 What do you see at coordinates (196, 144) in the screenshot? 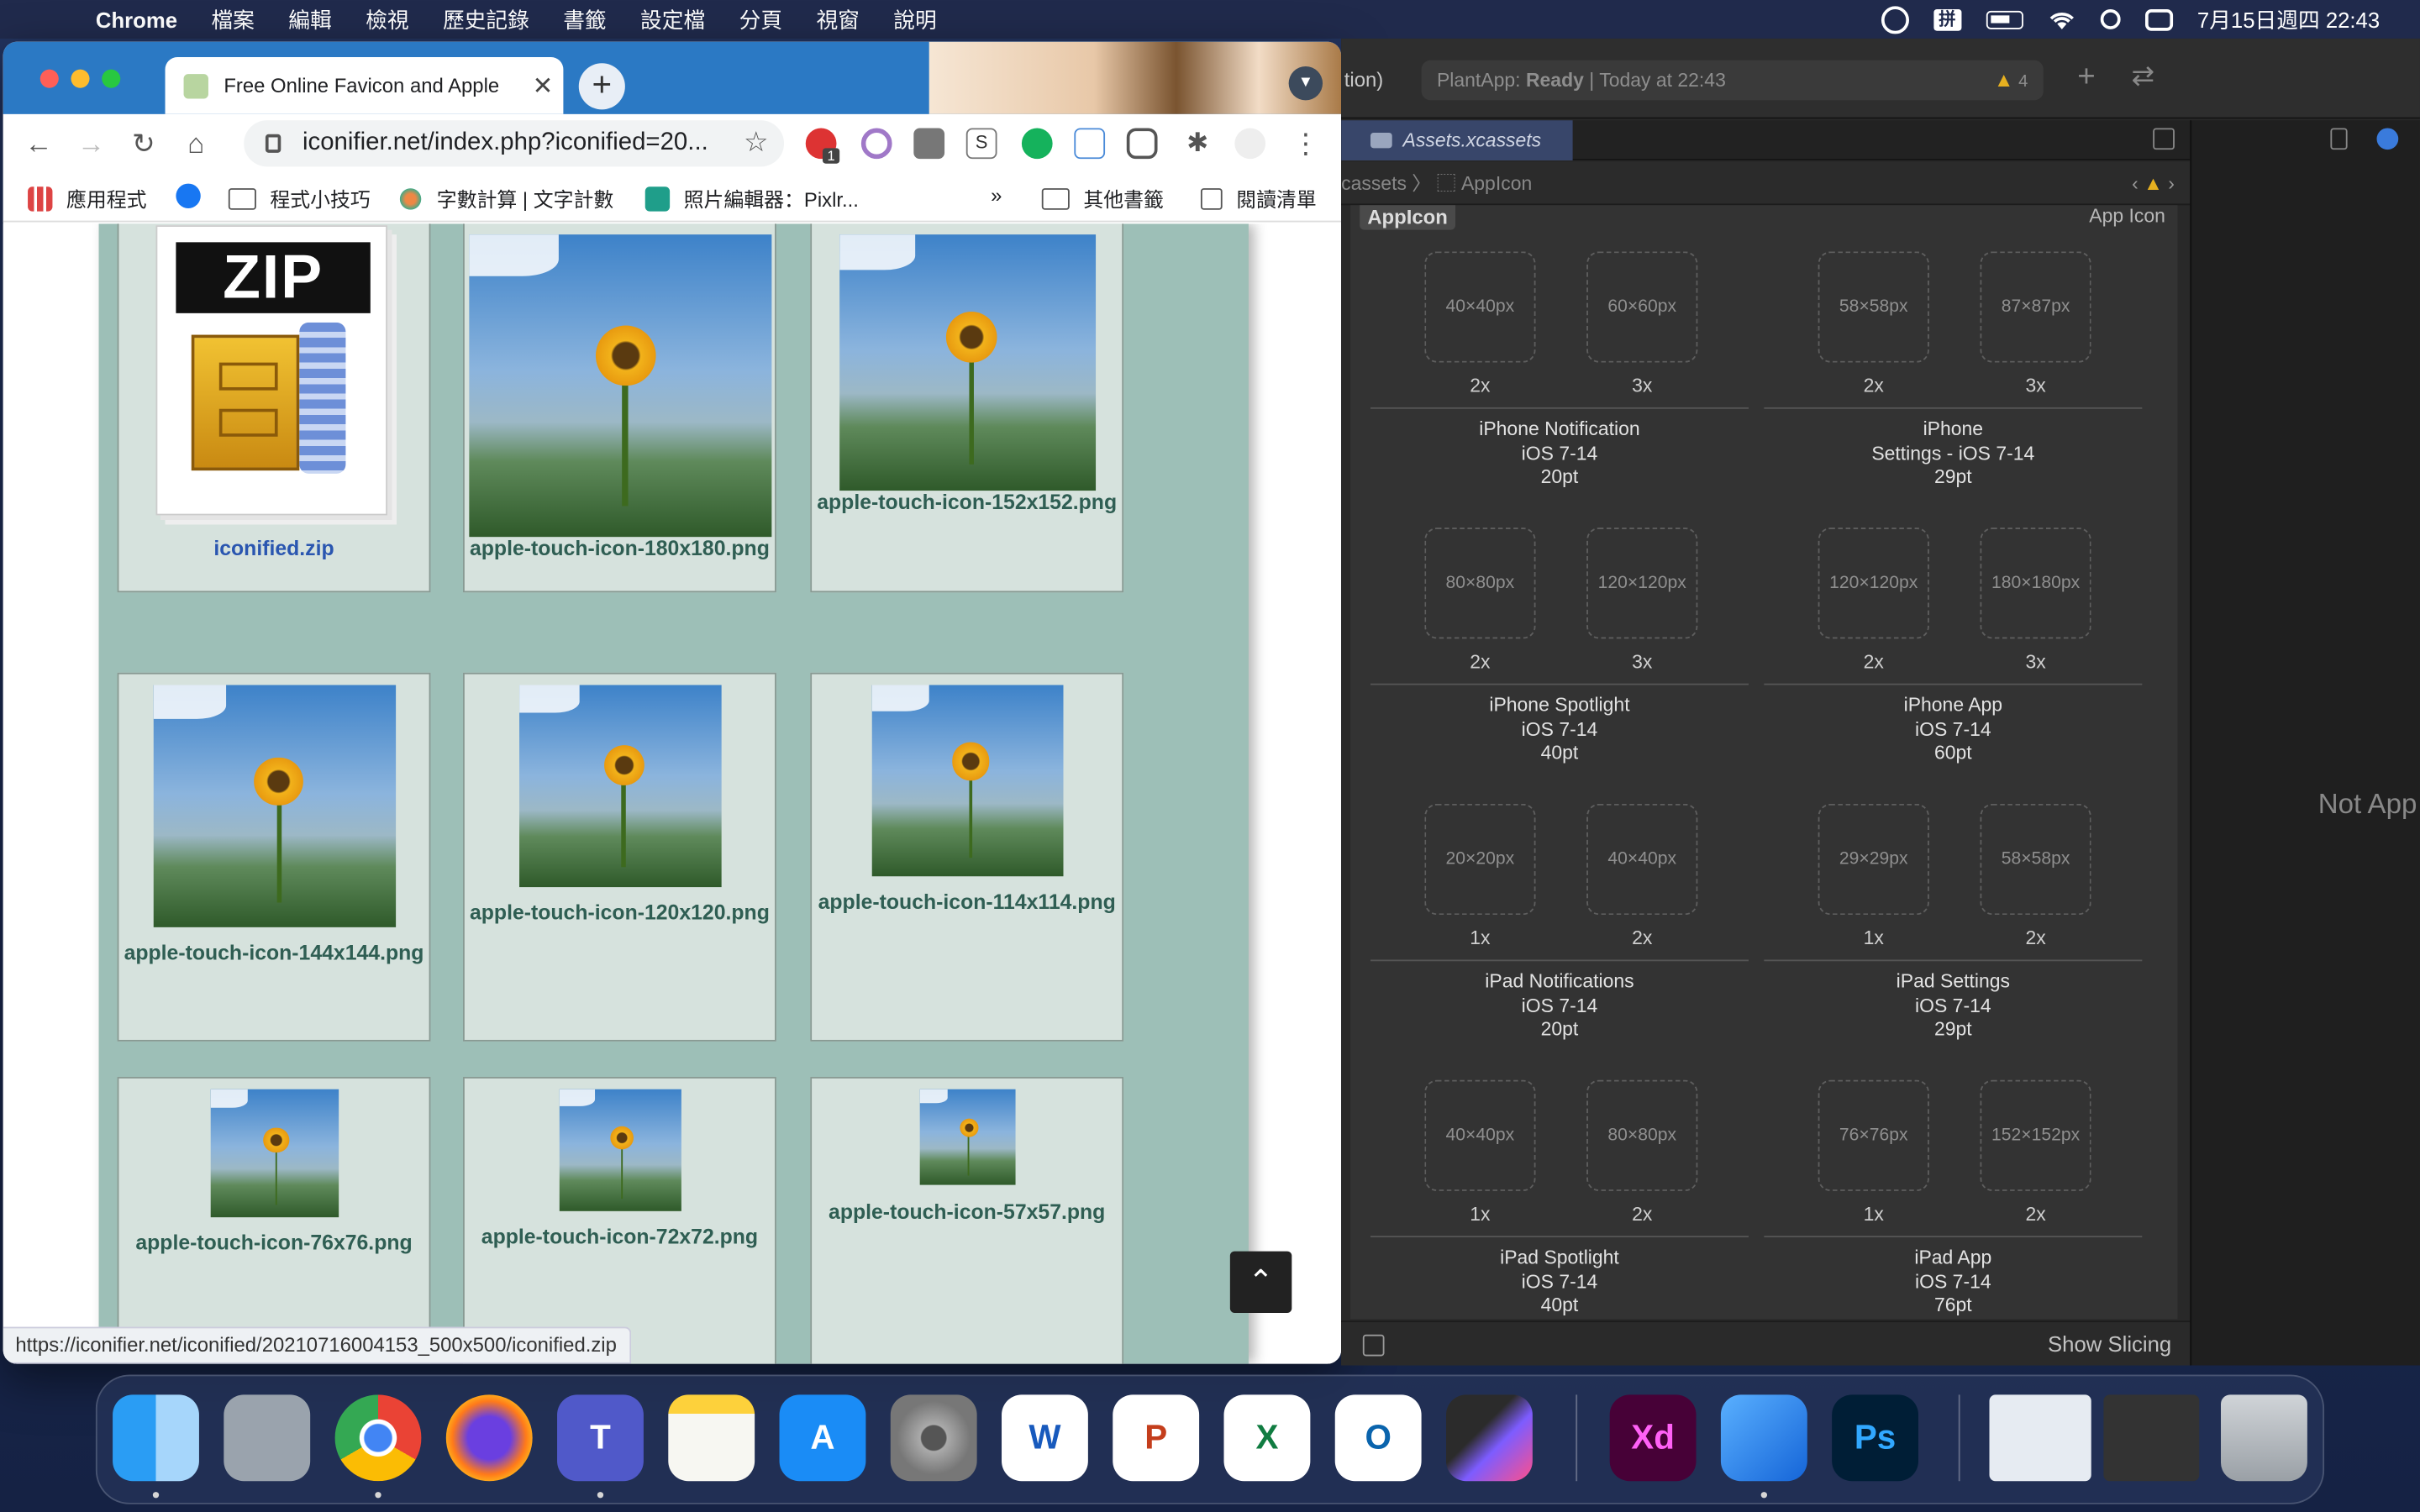
I see `home-button: ⌂` at bounding box center [196, 144].